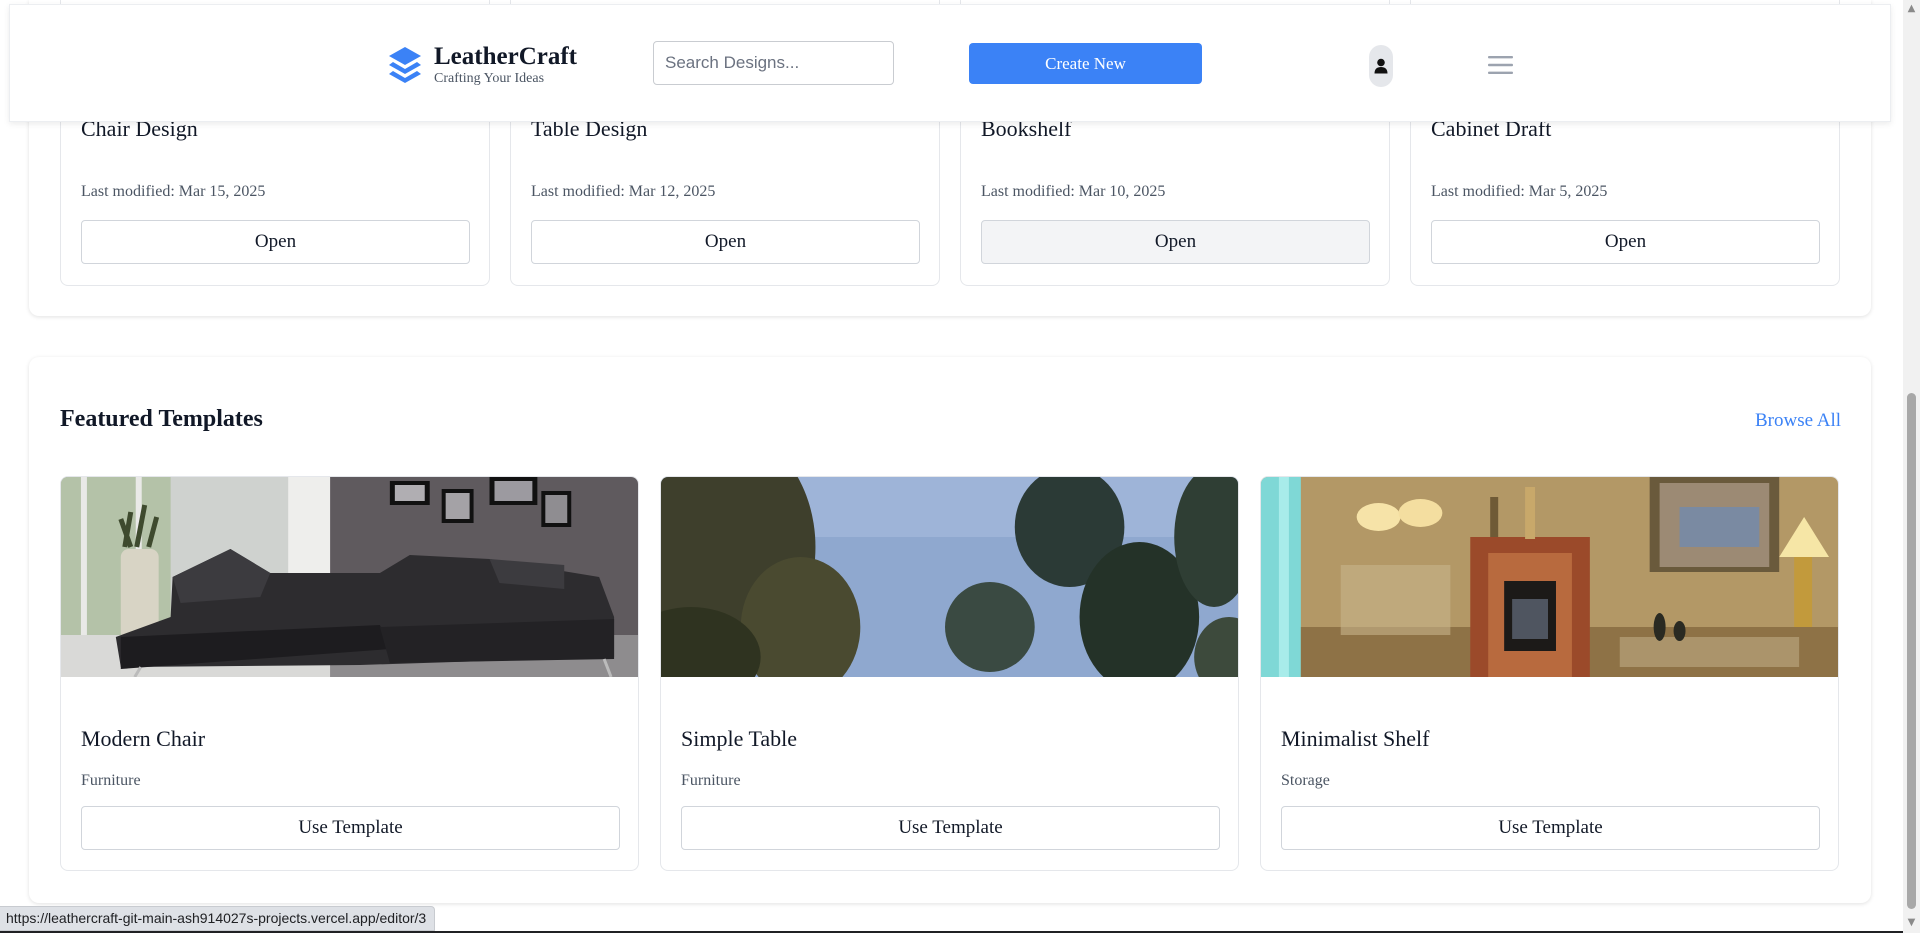 This screenshot has height=933, width=1920. Describe the element at coordinates (349, 577) in the screenshot. I see `template-image-sofa` at that location.